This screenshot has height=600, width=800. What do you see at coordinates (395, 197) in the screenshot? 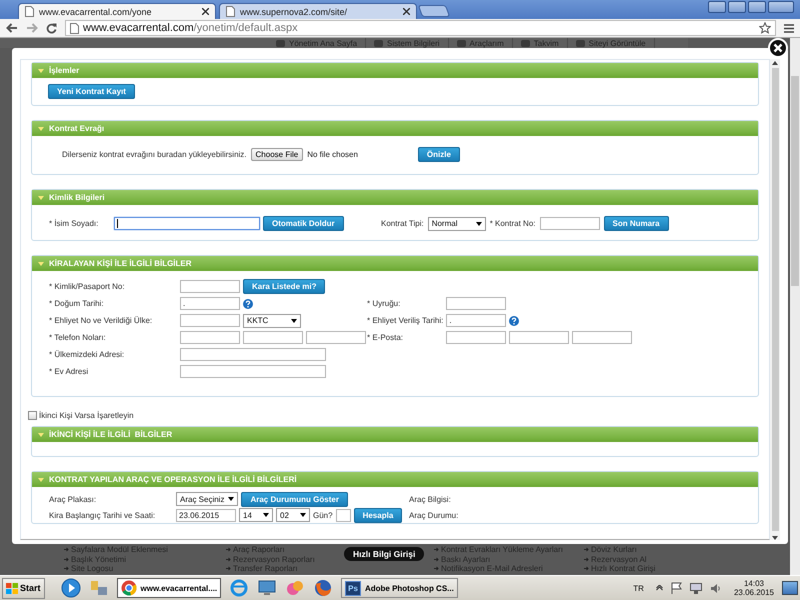
I see `section-header: Kimlik Bilgileri` at bounding box center [395, 197].